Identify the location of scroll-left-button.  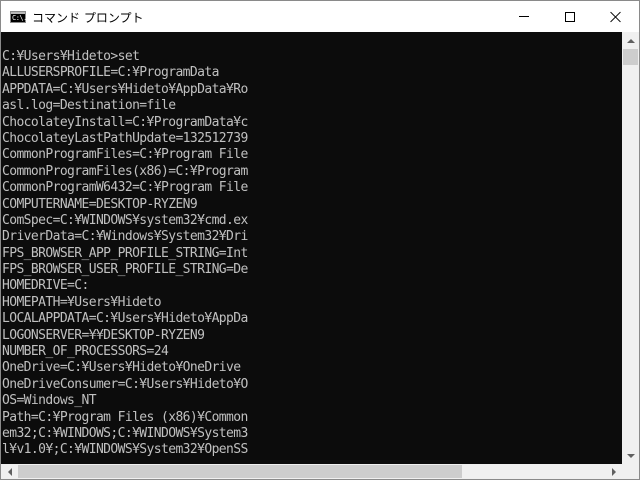
(9, 471).